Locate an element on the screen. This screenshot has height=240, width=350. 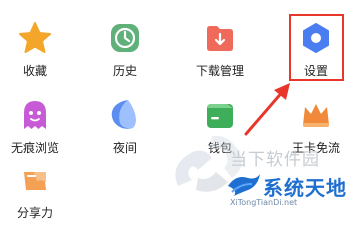
star-icon is located at coordinates (35, 38).